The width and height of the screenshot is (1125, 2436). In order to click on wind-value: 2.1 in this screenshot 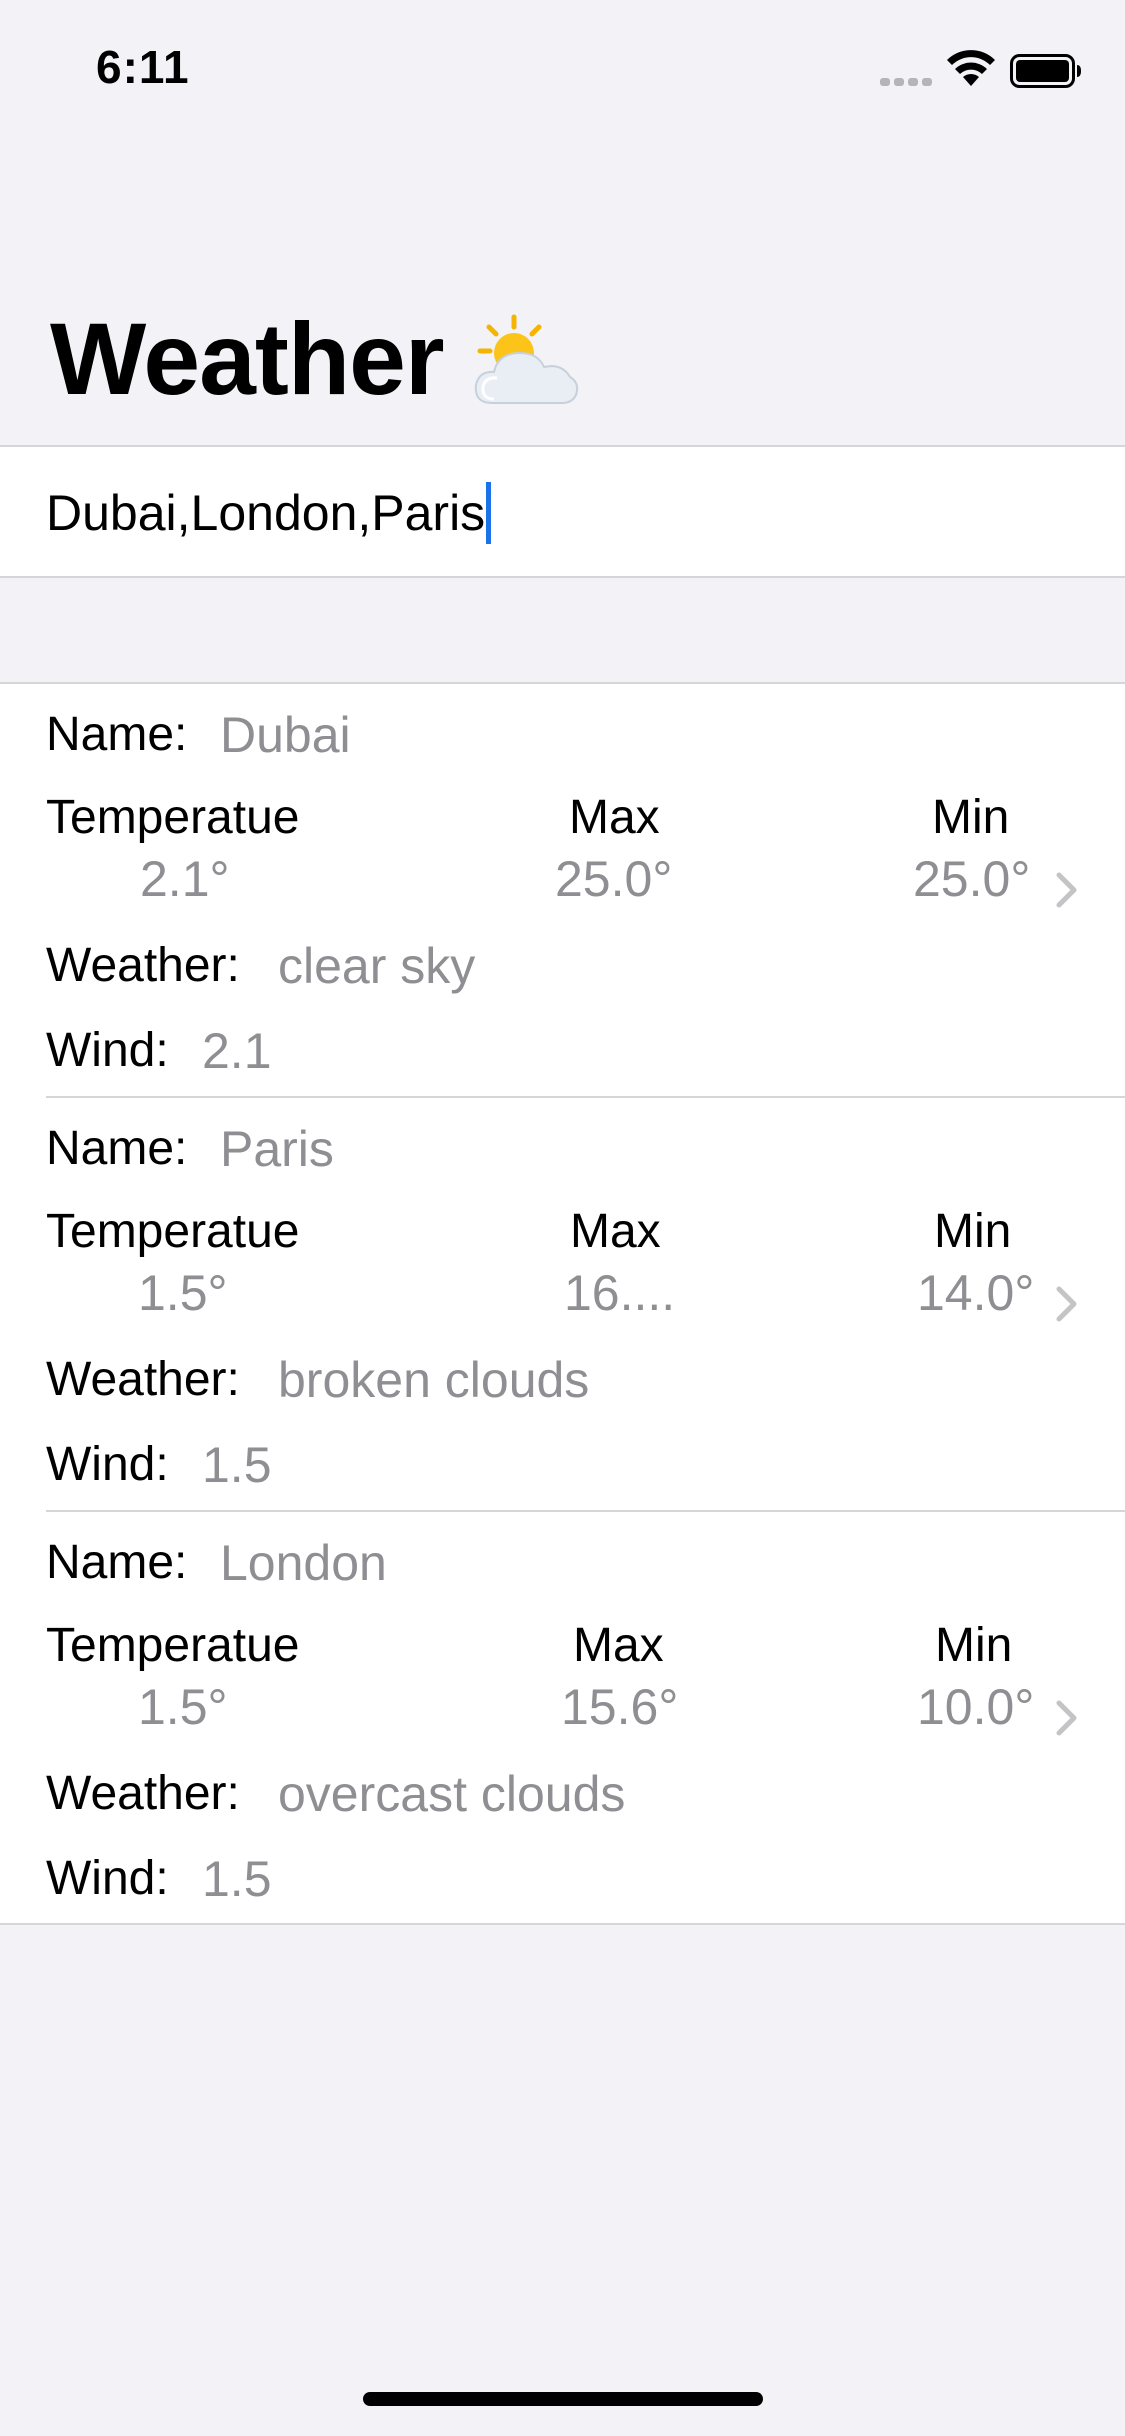, I will do `click(237, 1051)`.